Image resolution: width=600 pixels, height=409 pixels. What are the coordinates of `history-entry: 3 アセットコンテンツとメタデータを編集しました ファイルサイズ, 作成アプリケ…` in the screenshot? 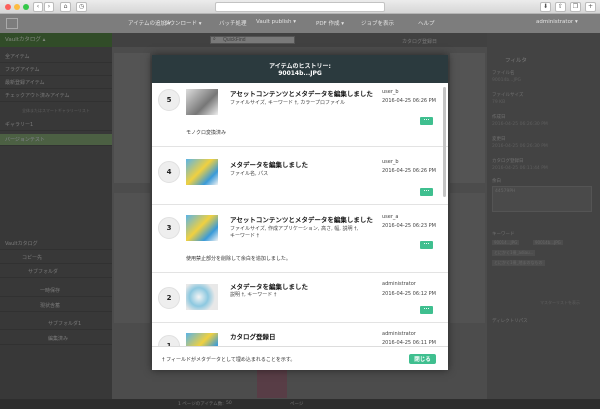 It's located at (300, 239).